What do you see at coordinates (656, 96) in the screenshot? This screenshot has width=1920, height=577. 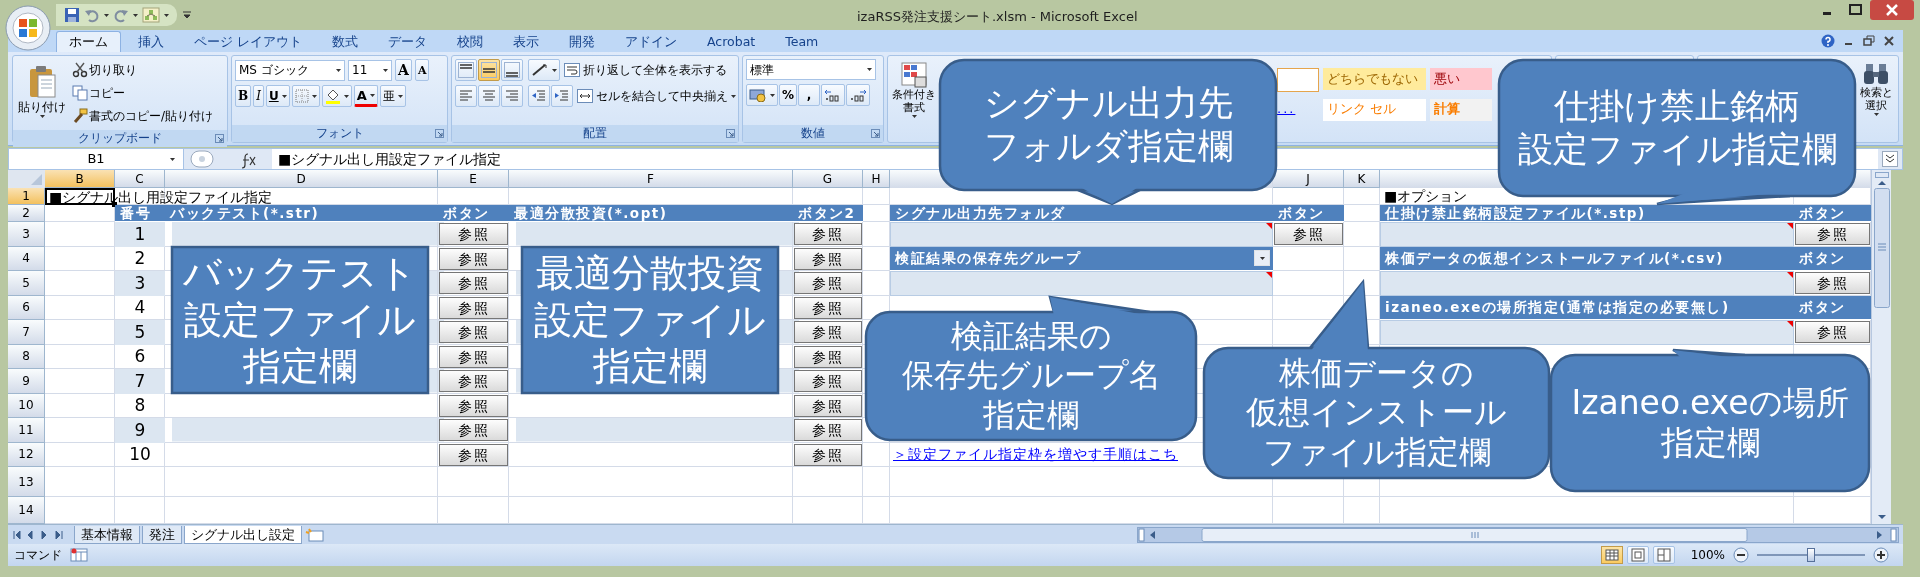 I see `merge-center-button: セルを結合して中央揃え` at bounding box center [656, 96].